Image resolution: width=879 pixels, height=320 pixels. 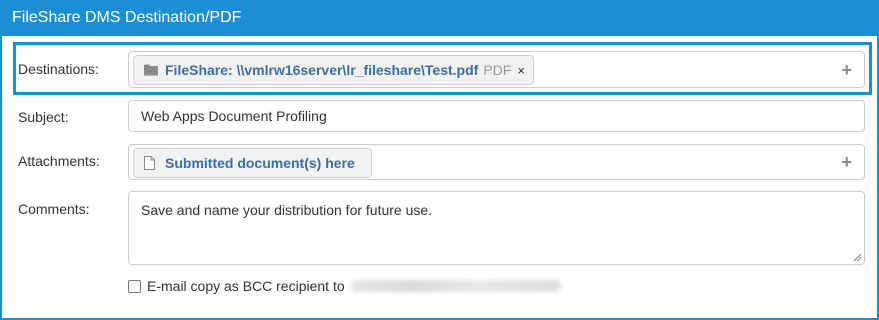 What do you see at coordinates (43, 117) in the screenshot?
I see `subject-label: Subject:` at bounding box center [43, 117].